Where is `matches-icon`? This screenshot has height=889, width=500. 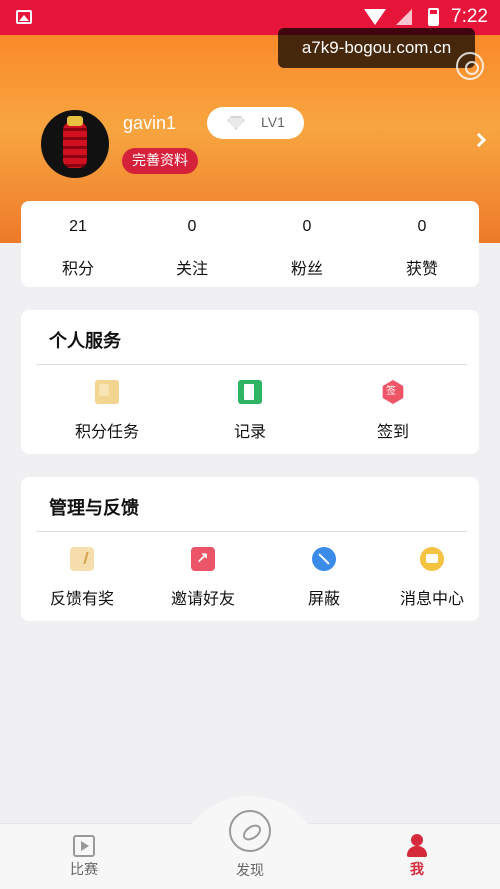
matches-icon is located at coordinates (84, 846).